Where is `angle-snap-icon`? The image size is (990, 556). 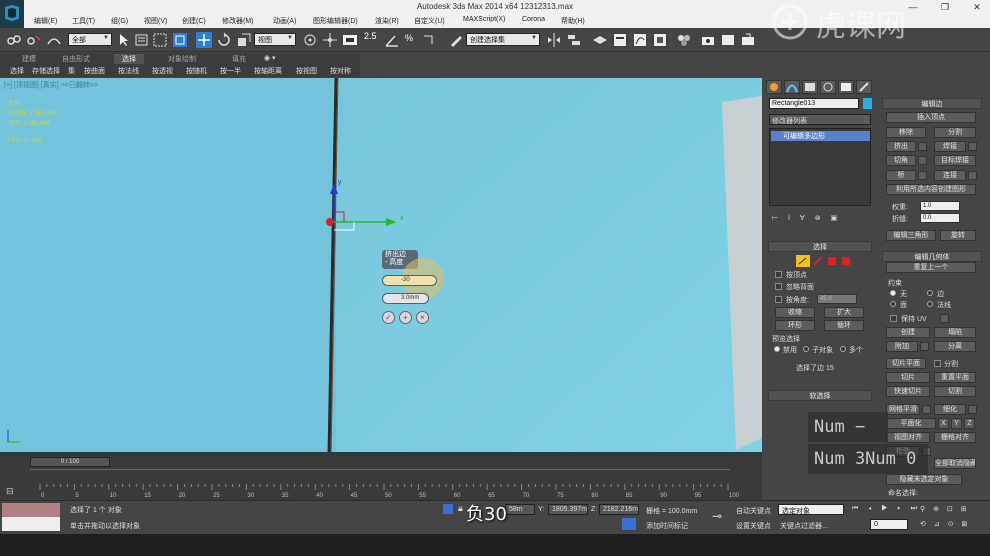 angle-snap-icon is located at coordinates (392, 40).